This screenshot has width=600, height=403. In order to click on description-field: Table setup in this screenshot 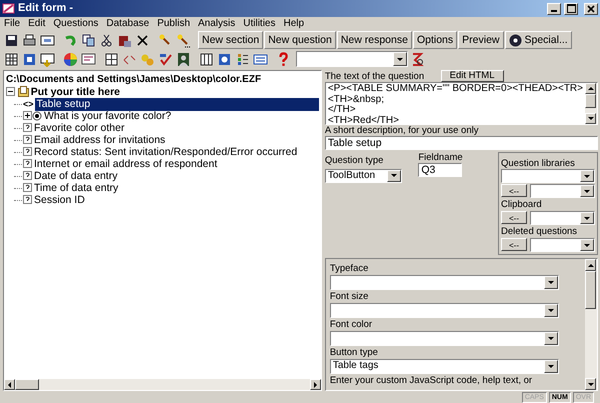, I will do `click(461, 143)`.